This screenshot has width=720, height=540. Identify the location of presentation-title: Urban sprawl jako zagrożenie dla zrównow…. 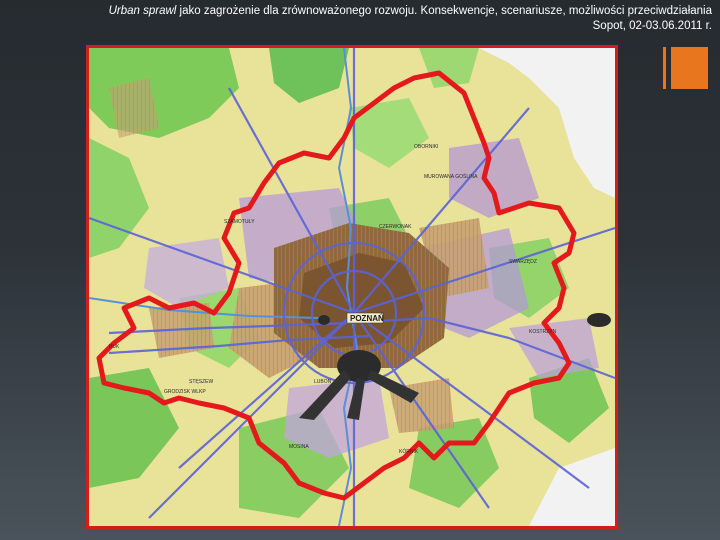
(382, 11).